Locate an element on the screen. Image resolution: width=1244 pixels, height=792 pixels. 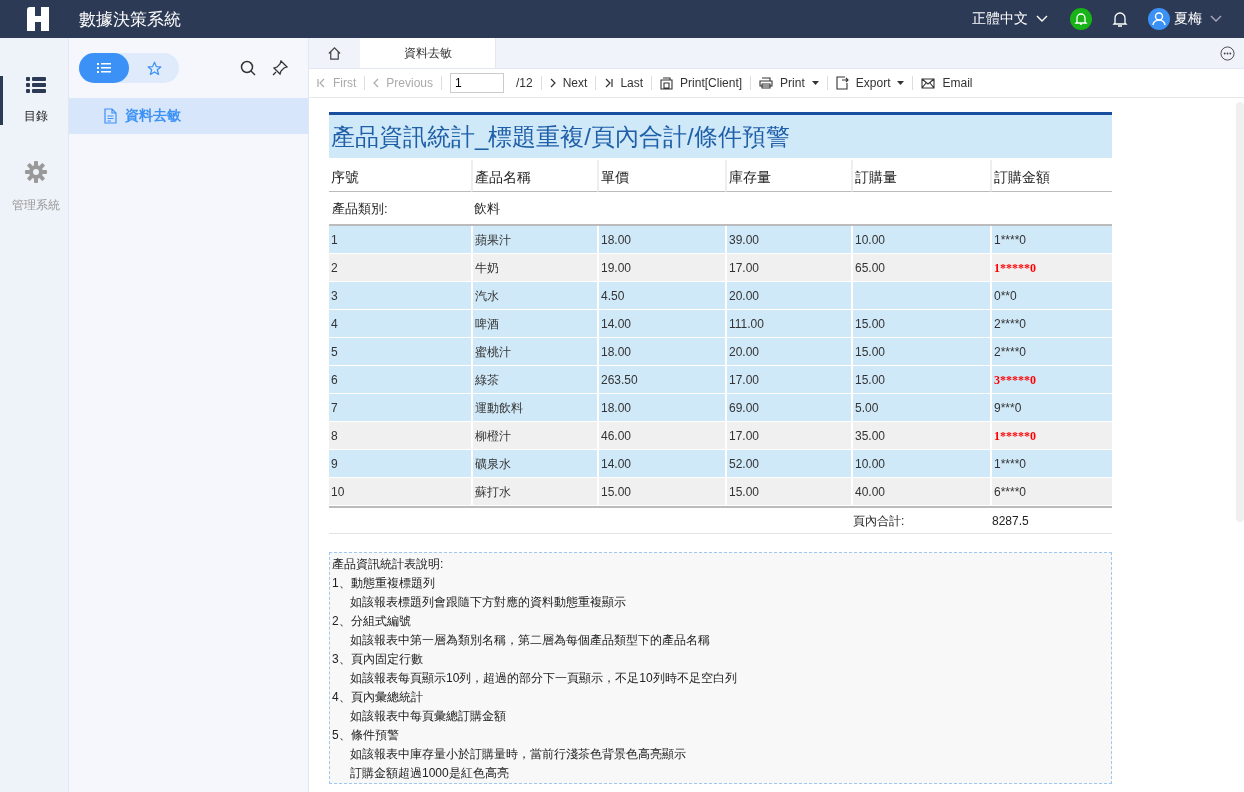
column-header: 庫存量 is located at coordinates (788, 176).